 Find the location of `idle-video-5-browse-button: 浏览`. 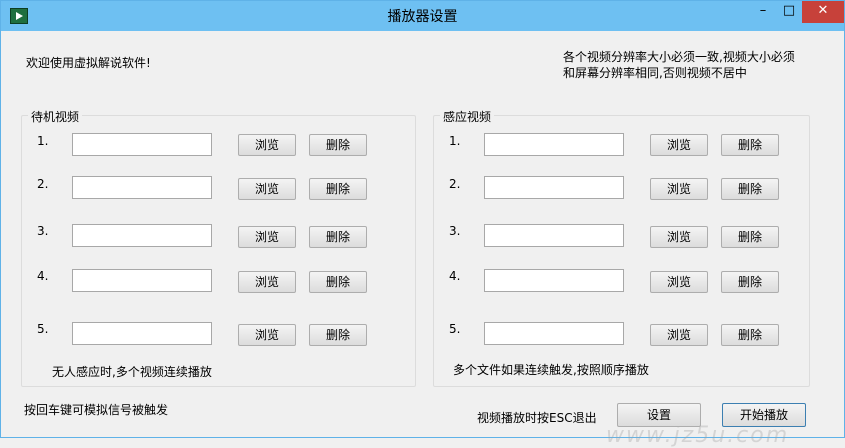

idle-video-5-browse-button: 浏览 is located at coordinates (267, 335).